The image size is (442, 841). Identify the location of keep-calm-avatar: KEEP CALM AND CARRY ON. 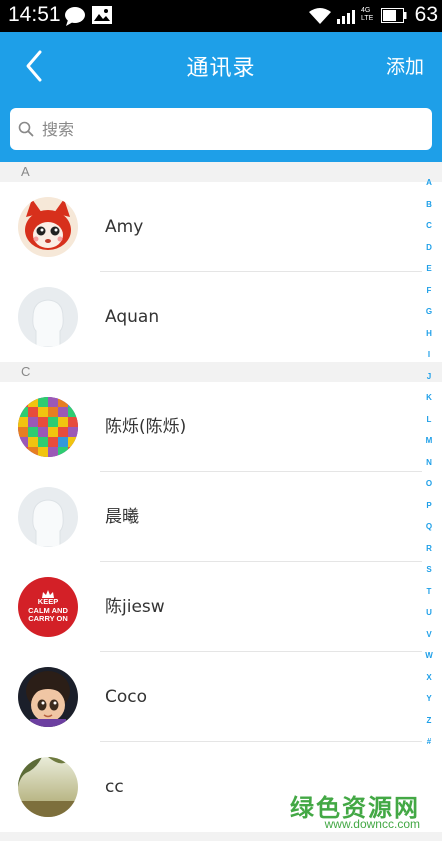
(48, 607).